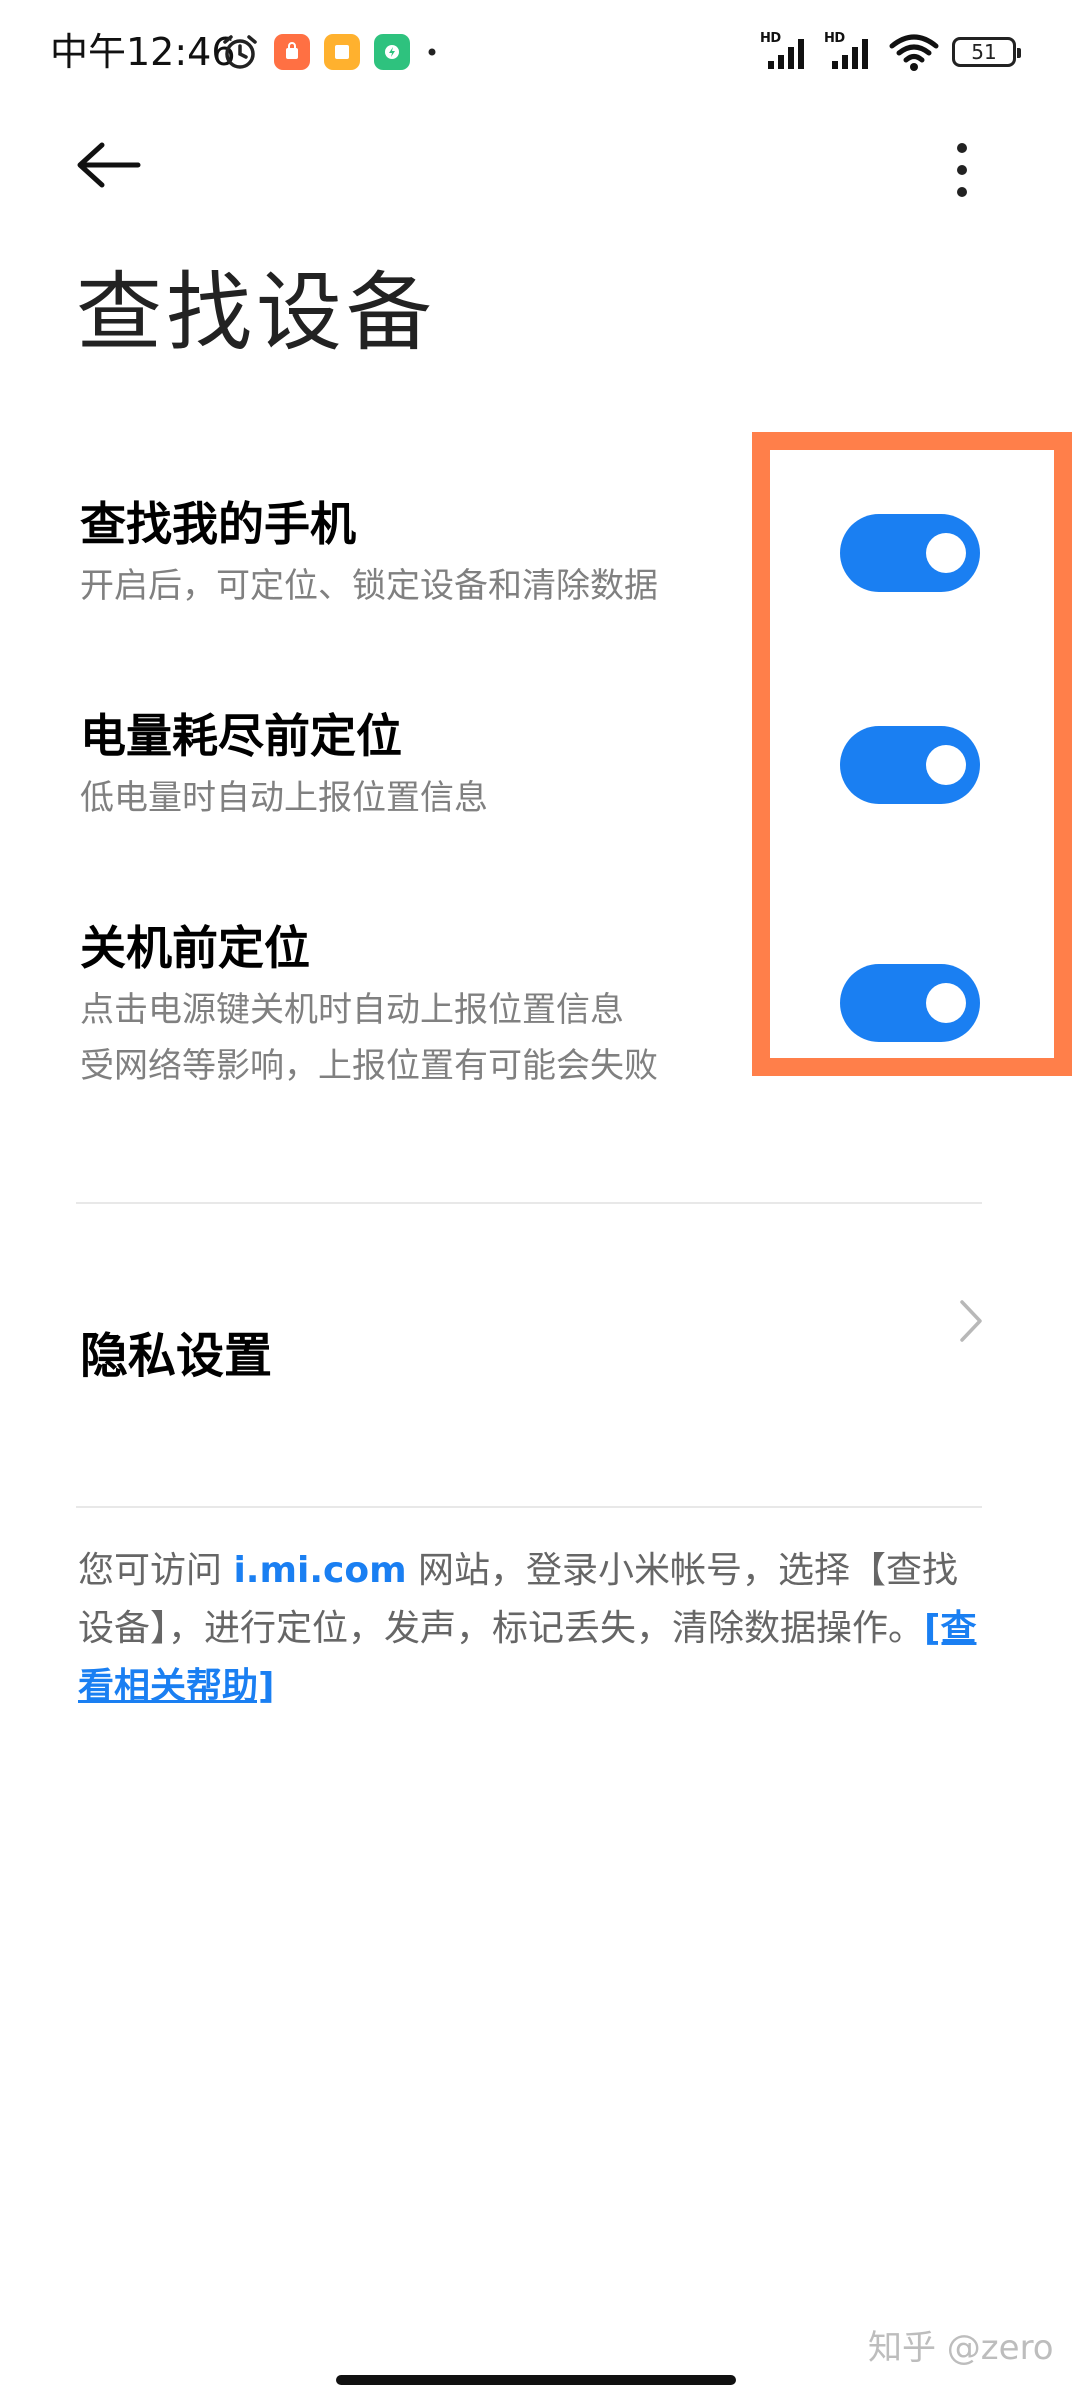 The width and height of the screenshot is (1080, 2400). Describe the element at coordinates (319, 1570) in the screenshot. I see `site-link: i.mi.com` at that location.